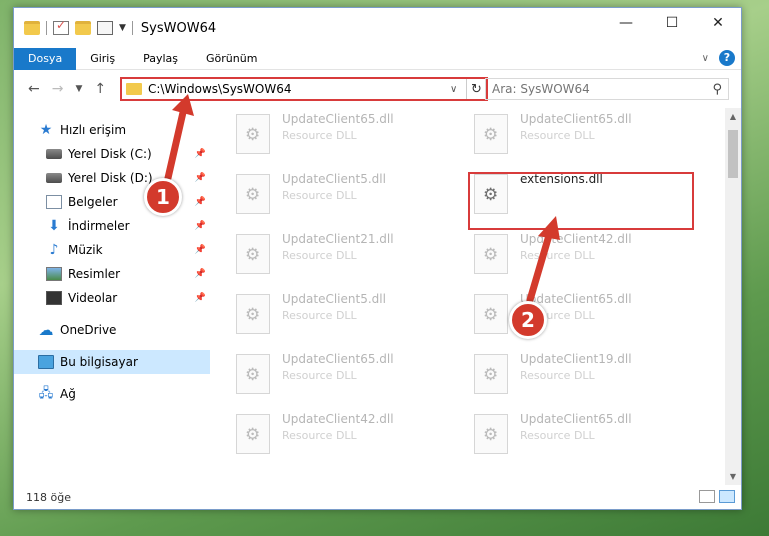  I want to click on chevron-down-icon: ∨, so click(458, 89).